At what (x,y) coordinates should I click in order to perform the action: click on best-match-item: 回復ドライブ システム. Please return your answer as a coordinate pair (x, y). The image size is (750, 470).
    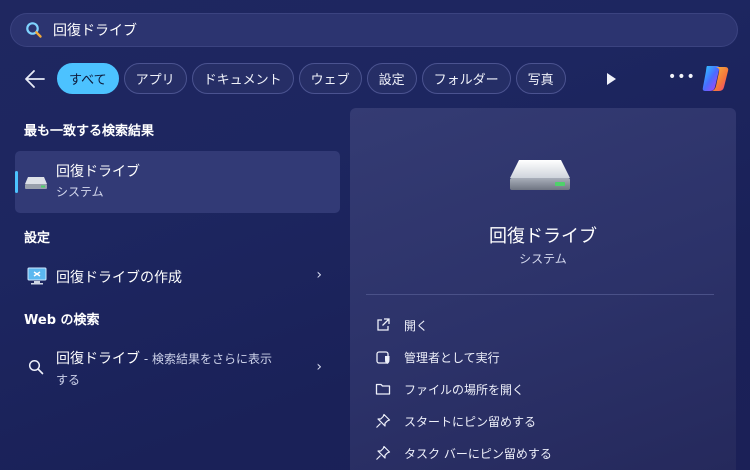
    Looking at the image, I should click on (177, 182).